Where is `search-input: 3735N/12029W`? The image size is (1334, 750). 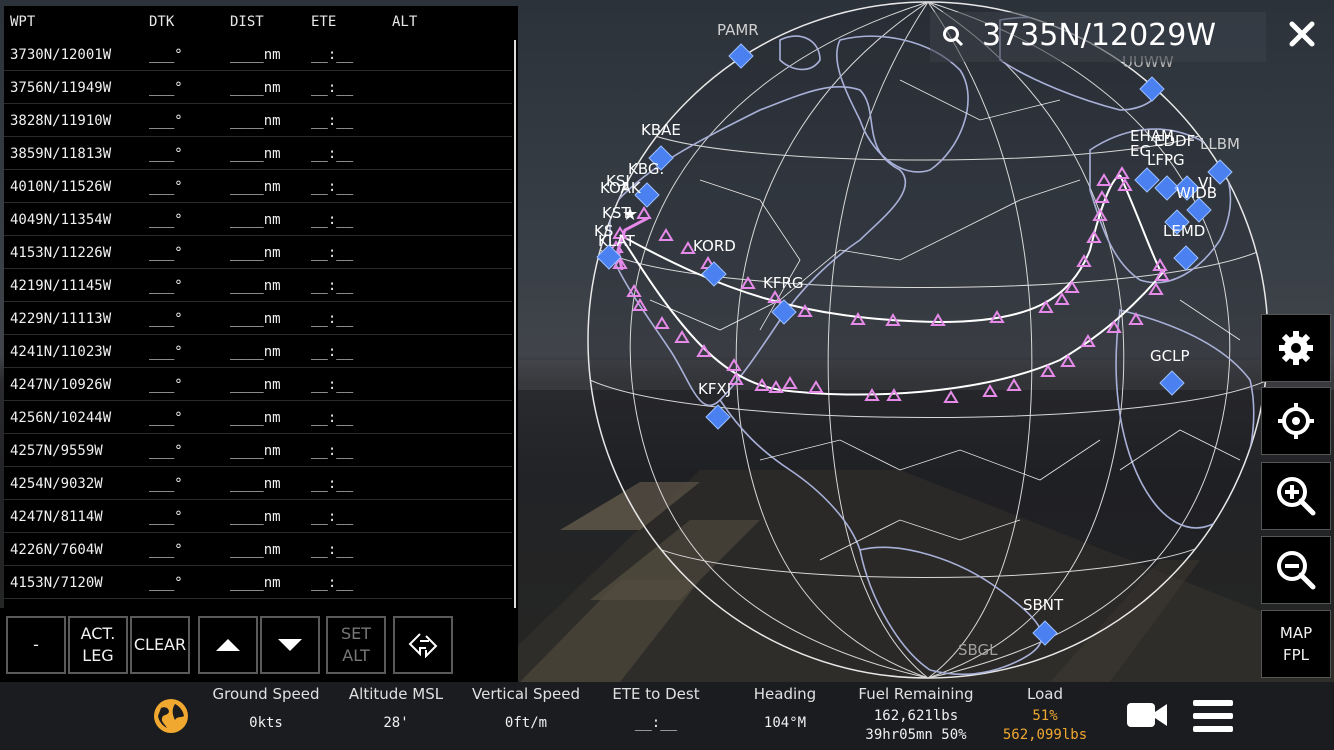 search-input: 3735N/12029W is located at coordinates (1099, 35).